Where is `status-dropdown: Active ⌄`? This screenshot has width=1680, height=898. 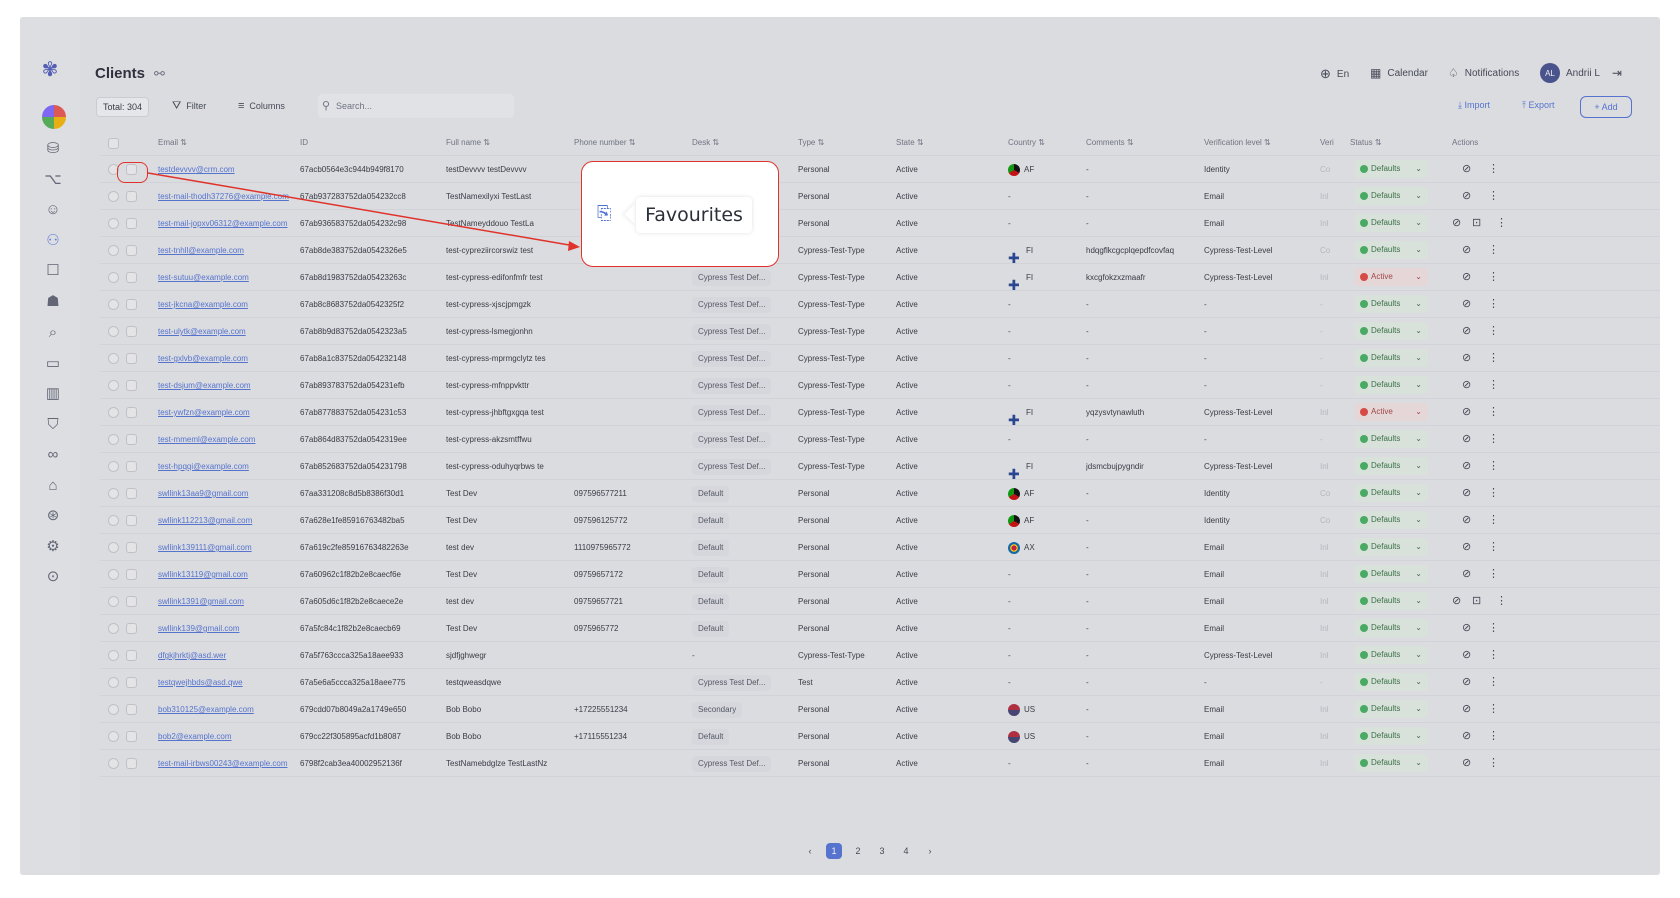 status-dropdown: Active ⌄ is located at coordinates (1391, 277).